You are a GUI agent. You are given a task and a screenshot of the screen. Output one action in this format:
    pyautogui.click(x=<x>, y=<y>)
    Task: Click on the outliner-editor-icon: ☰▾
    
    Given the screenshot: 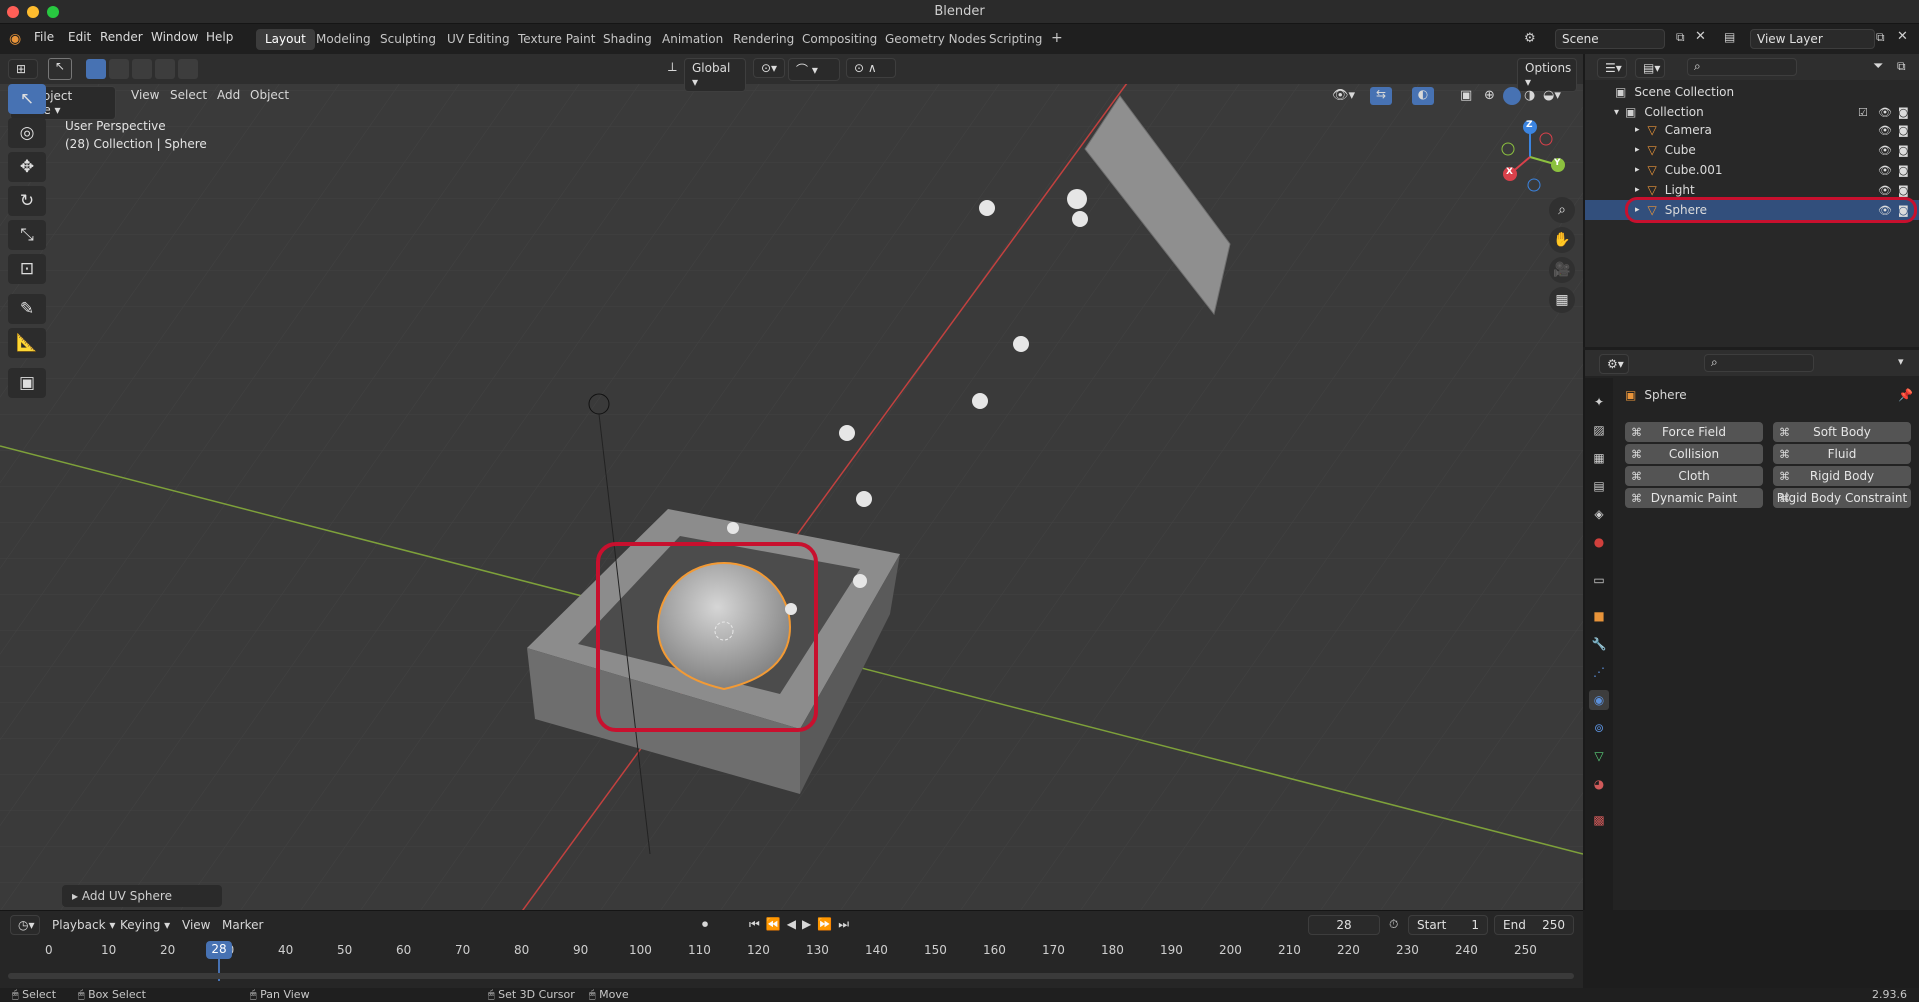 What is the action you would take?
    pyautogui.click(x=1612, y=68)
    